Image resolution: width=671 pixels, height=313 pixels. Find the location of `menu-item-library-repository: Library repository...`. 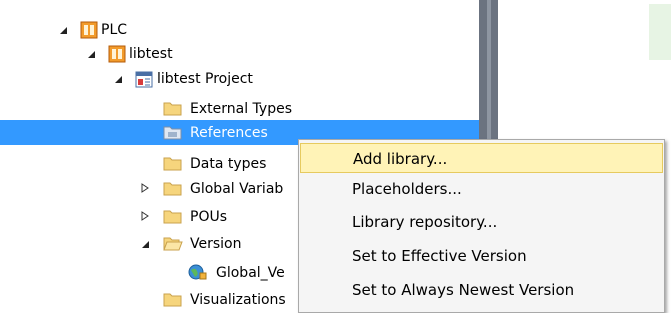

menu-item-library-repository: Library repository... is located at coordinates (481, 222).